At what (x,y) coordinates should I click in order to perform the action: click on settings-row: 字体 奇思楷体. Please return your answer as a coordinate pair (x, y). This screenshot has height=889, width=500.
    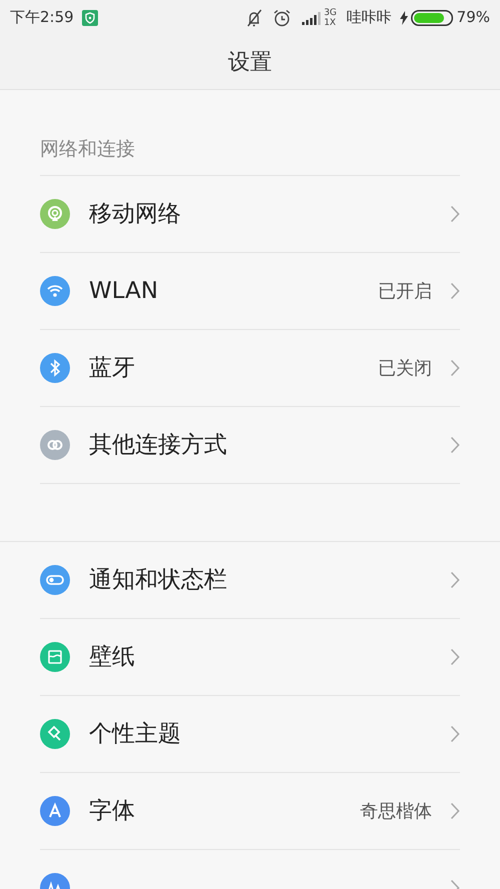
    Looking at the image, I should click on (250, 811).